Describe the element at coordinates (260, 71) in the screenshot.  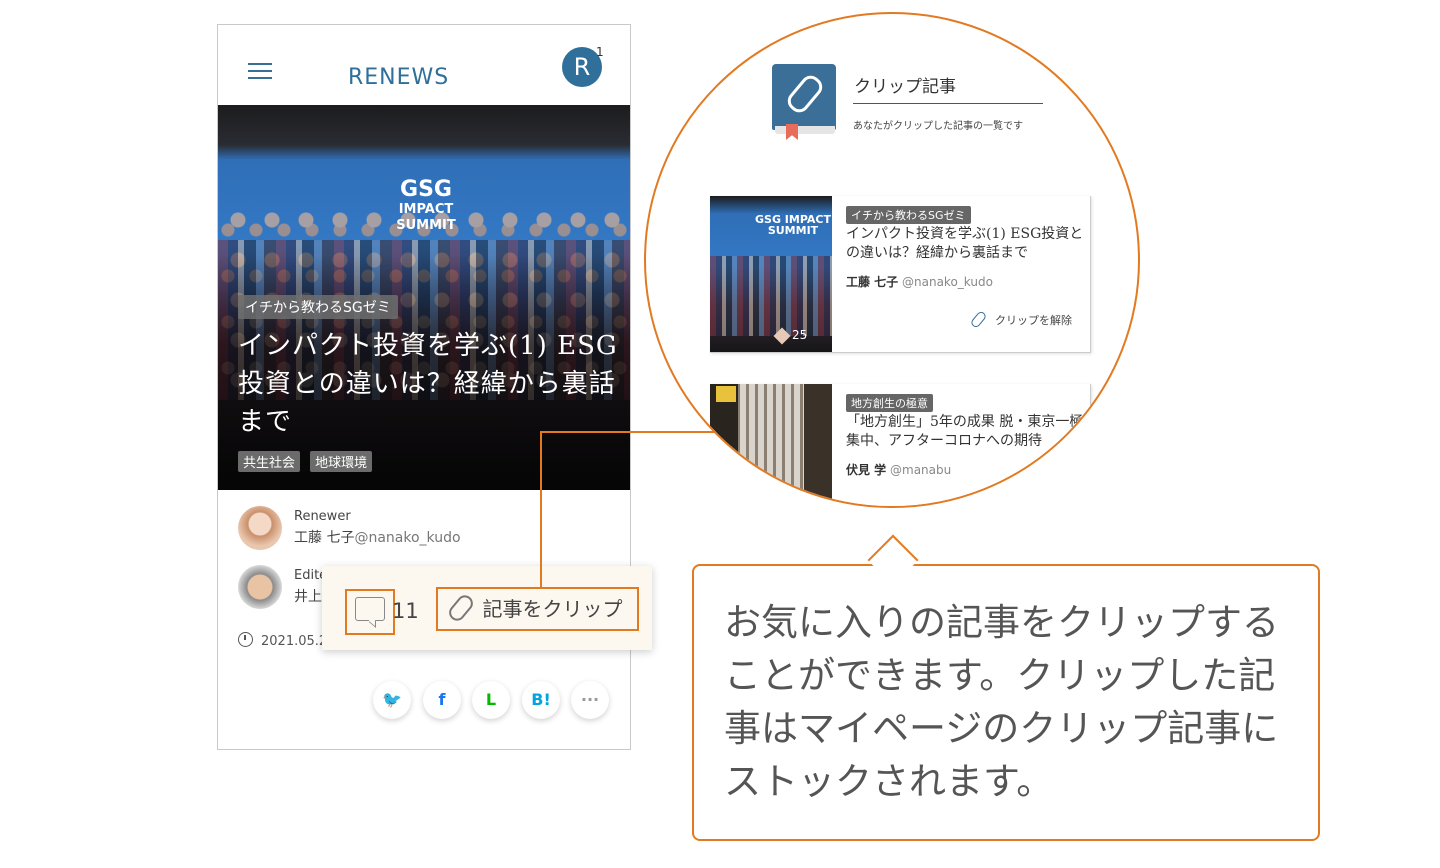
I see `menu-icon` at that location.